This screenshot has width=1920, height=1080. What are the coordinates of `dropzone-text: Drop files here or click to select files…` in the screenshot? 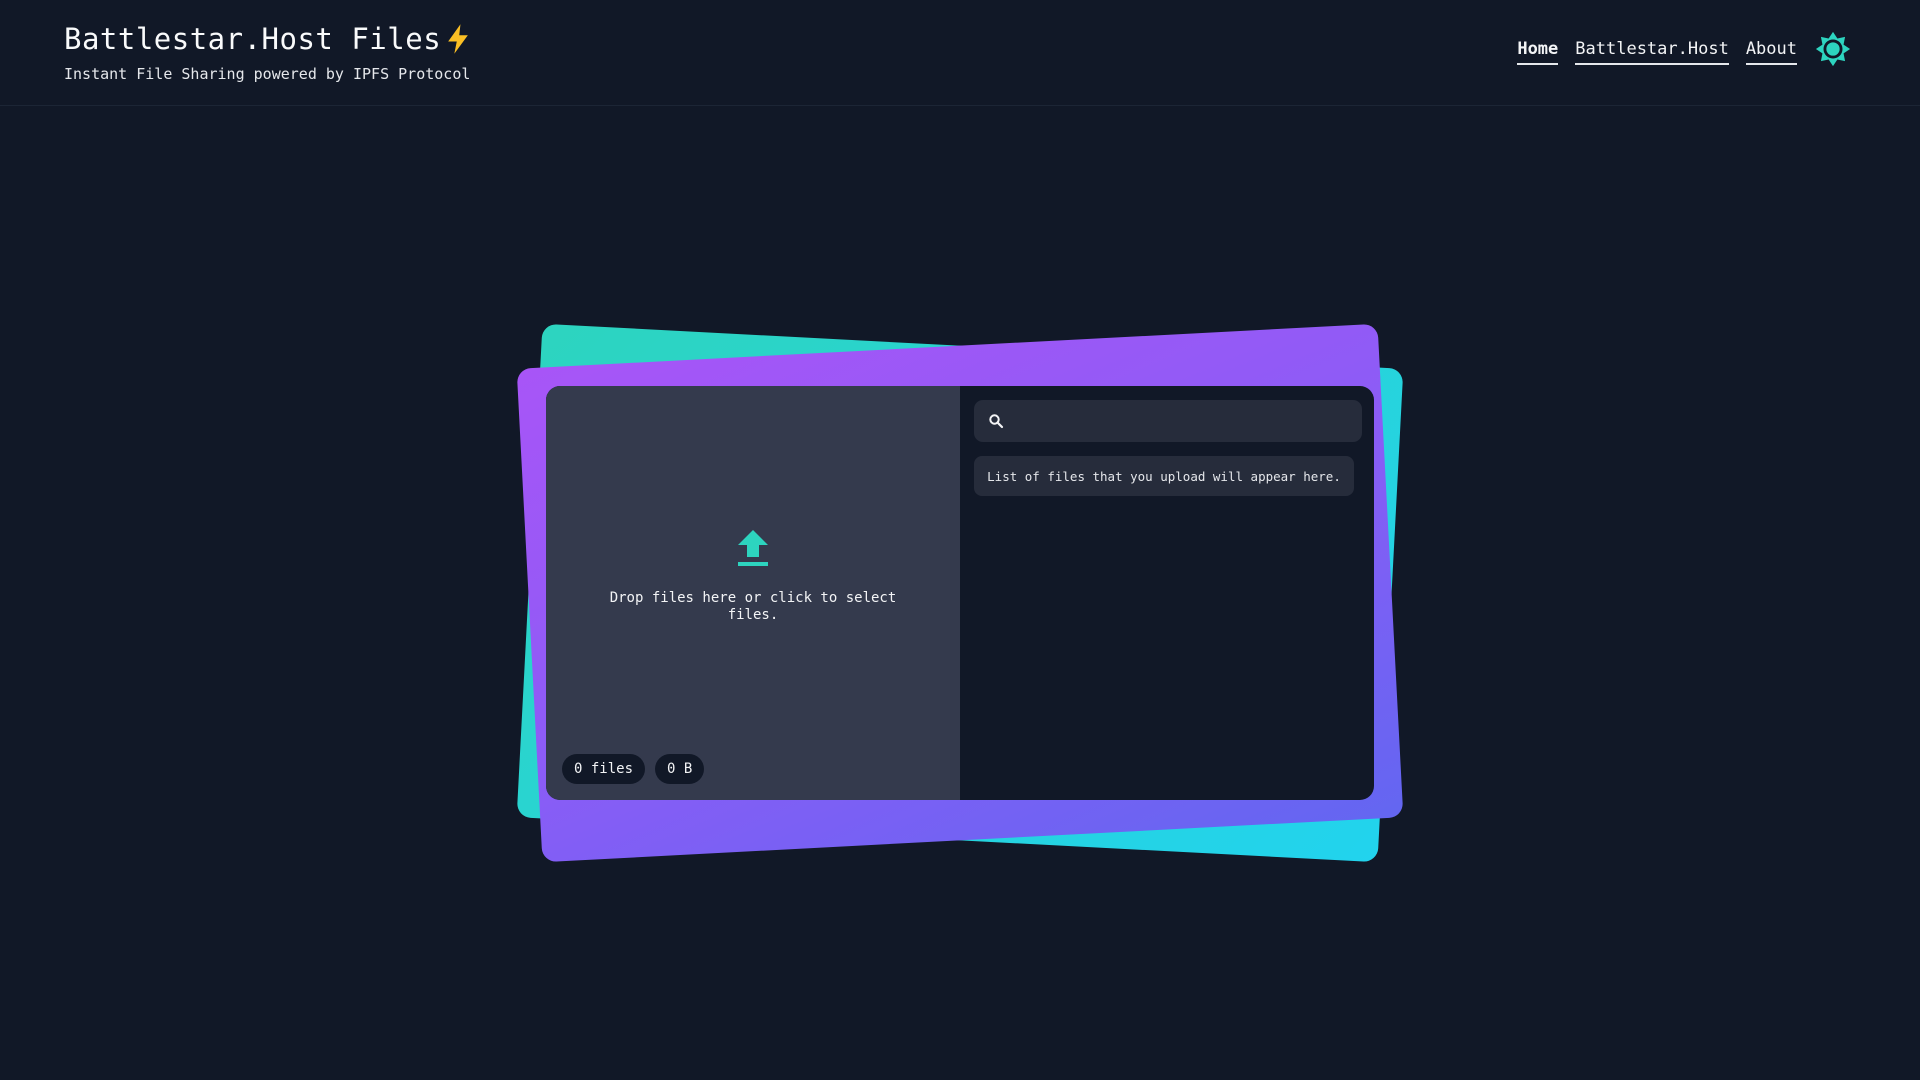 It's located at (753, 606).